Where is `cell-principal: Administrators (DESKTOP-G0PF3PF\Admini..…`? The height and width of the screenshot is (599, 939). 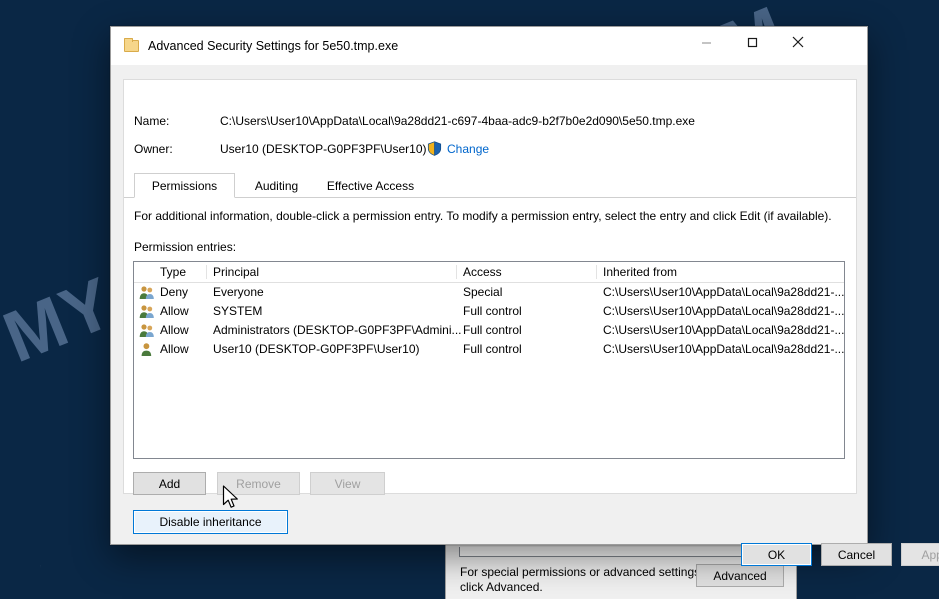
cell-principal: Administrators (DESKTOP-G0PF3PF\Admini..… is located at coordinates (337, 330).